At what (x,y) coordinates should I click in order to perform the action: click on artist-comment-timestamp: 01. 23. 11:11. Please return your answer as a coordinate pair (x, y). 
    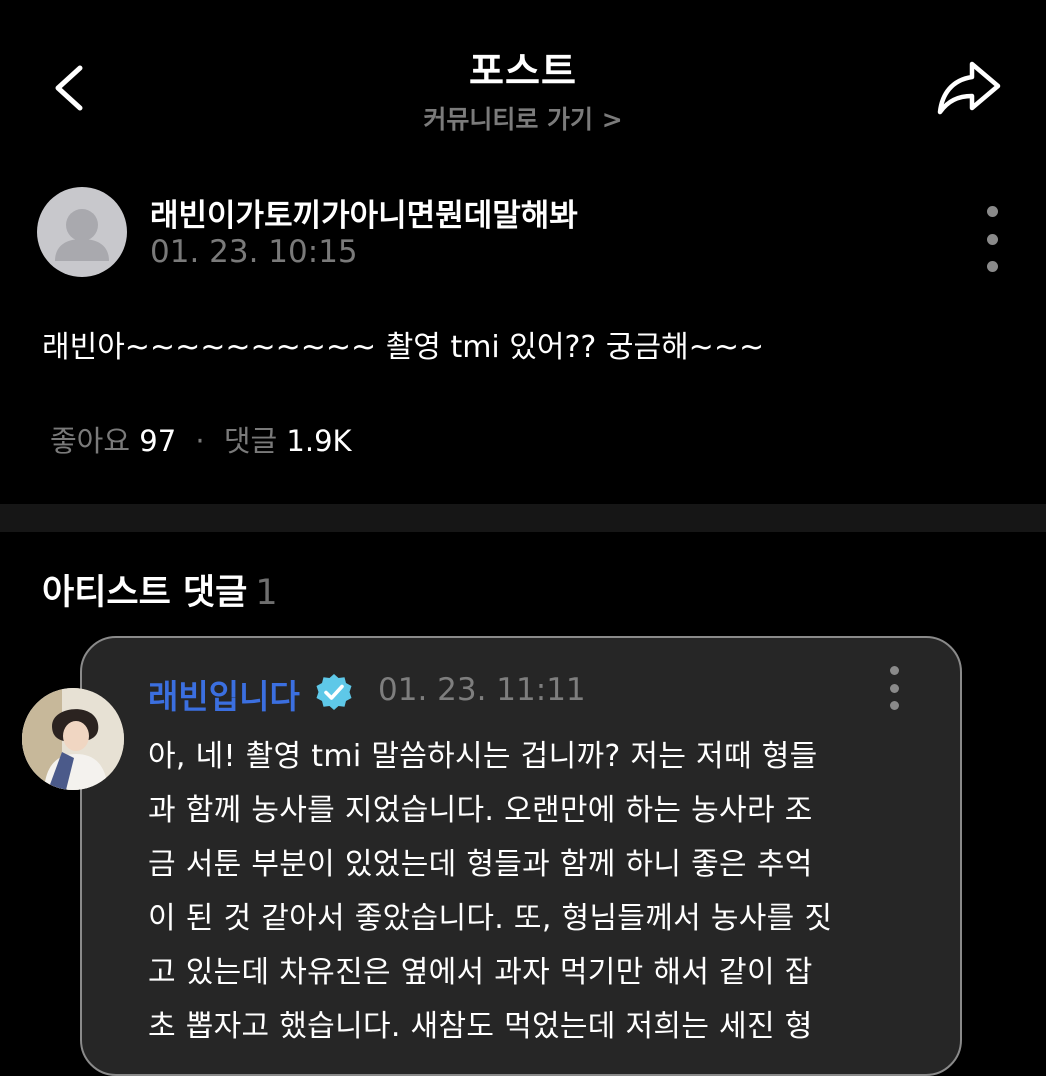
    Looking at the image, I should click on (482, 690).